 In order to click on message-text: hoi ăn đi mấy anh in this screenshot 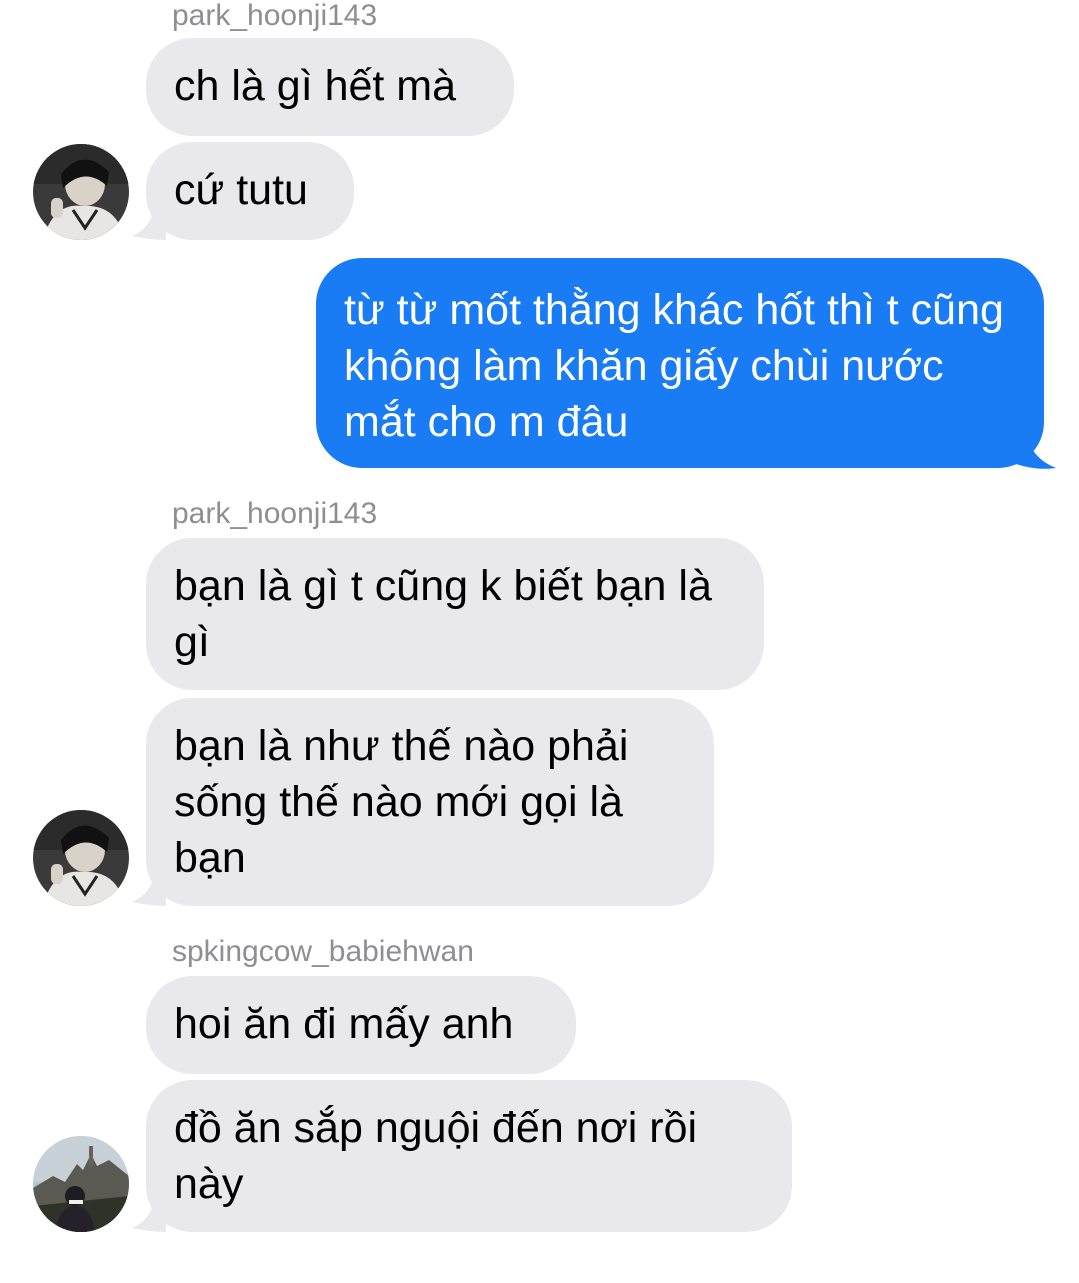, I will do `click(344, 1024)`.